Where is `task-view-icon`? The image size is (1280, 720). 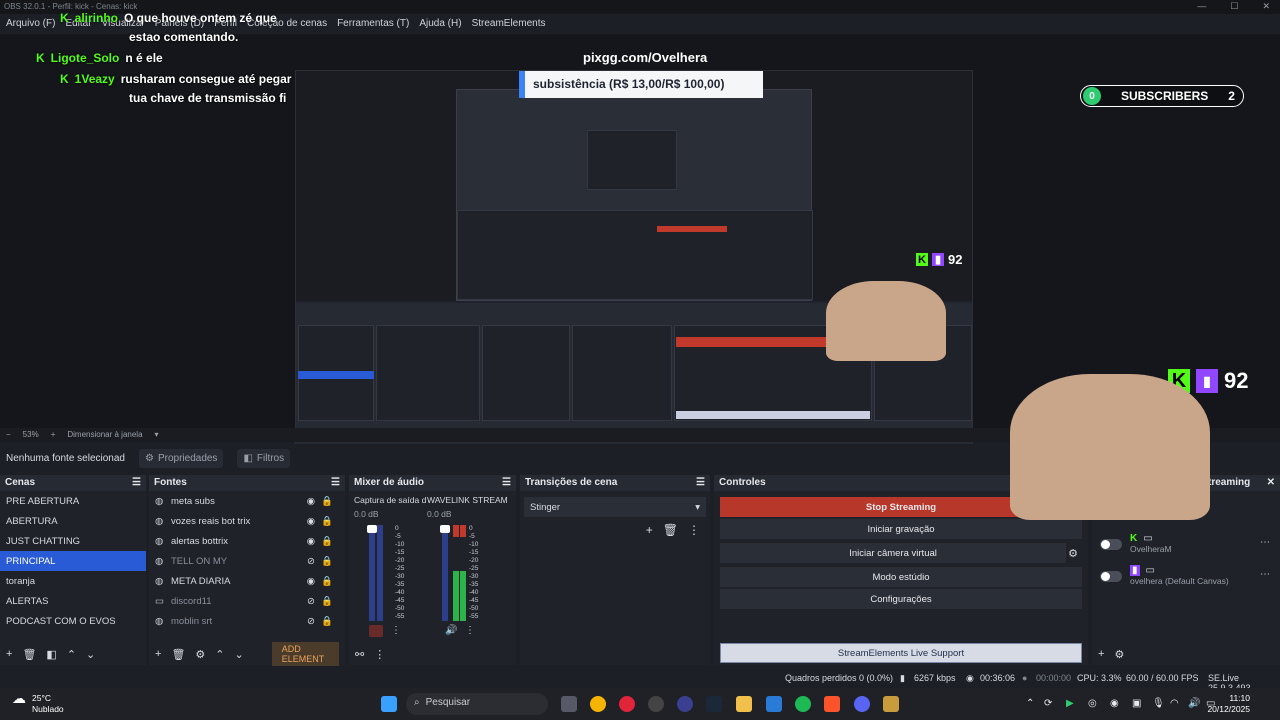
task-view-icon is located at coordinates (569, 704).